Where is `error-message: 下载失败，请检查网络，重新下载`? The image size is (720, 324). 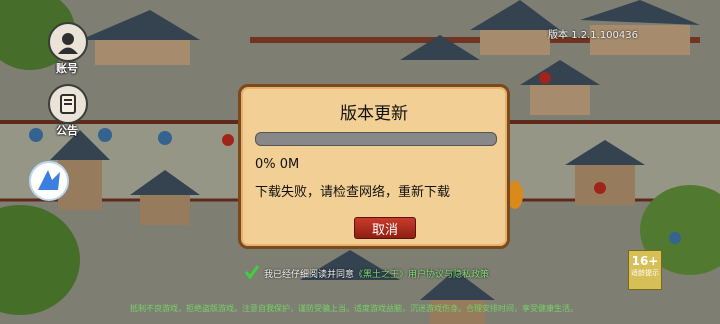 error-message: 下载失败，请检查网络，重新下载 is located at coordinates (353, 192).